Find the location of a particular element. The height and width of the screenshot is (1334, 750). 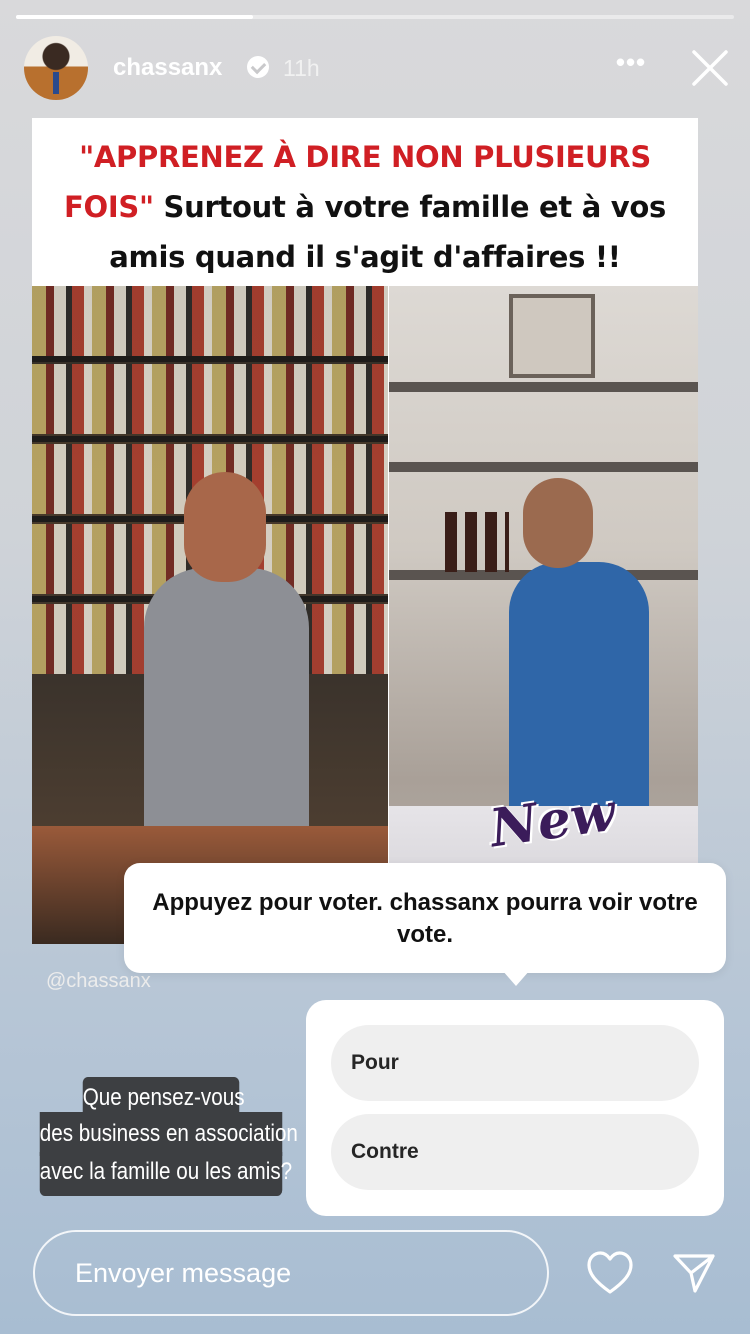

question-line: avec la famille ou les amis? is located at coordinates (165, 1174).